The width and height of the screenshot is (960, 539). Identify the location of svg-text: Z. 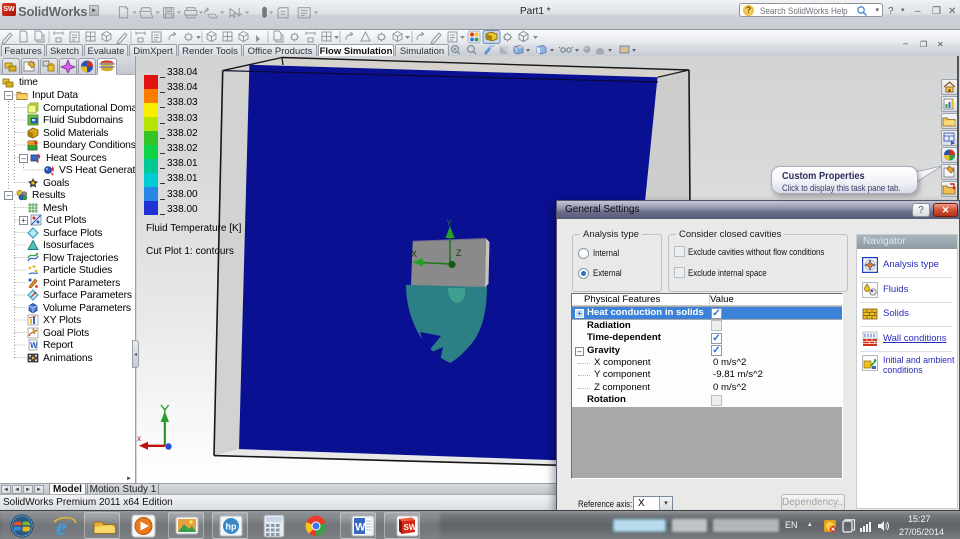
(459, 253).